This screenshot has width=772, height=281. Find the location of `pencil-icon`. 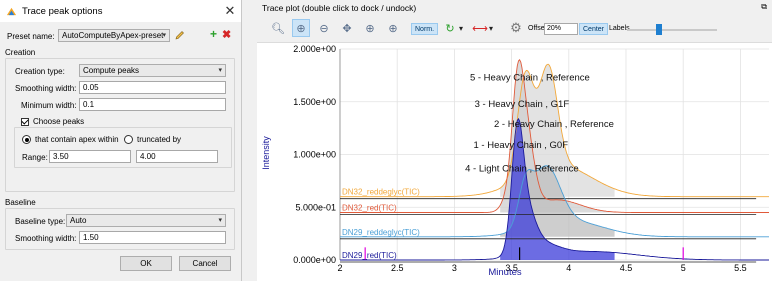

pencil-icon is located at coordinates (179, 35).